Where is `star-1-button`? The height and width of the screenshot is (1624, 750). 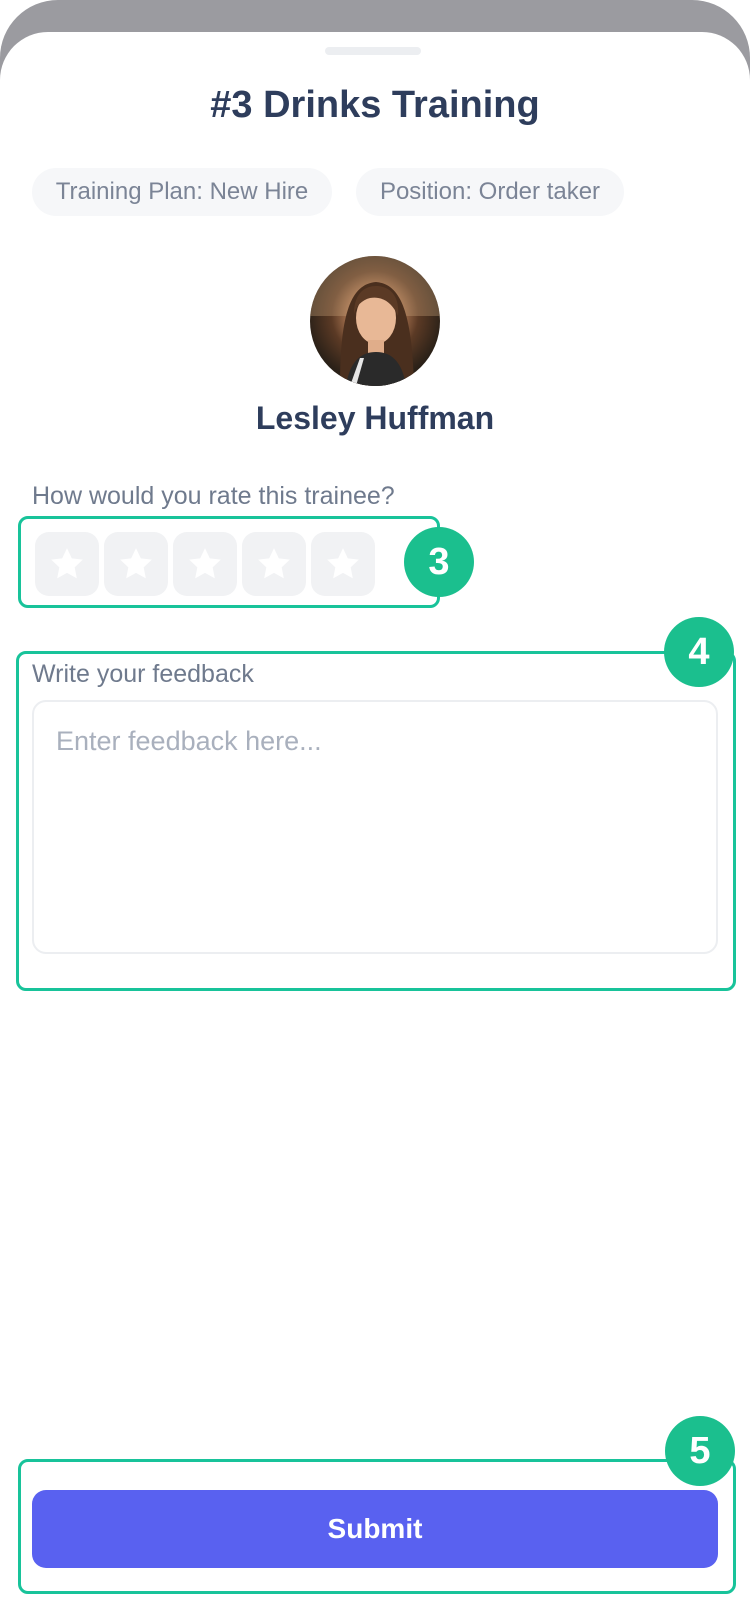
star-1-button is located at coordinates (67, 564).